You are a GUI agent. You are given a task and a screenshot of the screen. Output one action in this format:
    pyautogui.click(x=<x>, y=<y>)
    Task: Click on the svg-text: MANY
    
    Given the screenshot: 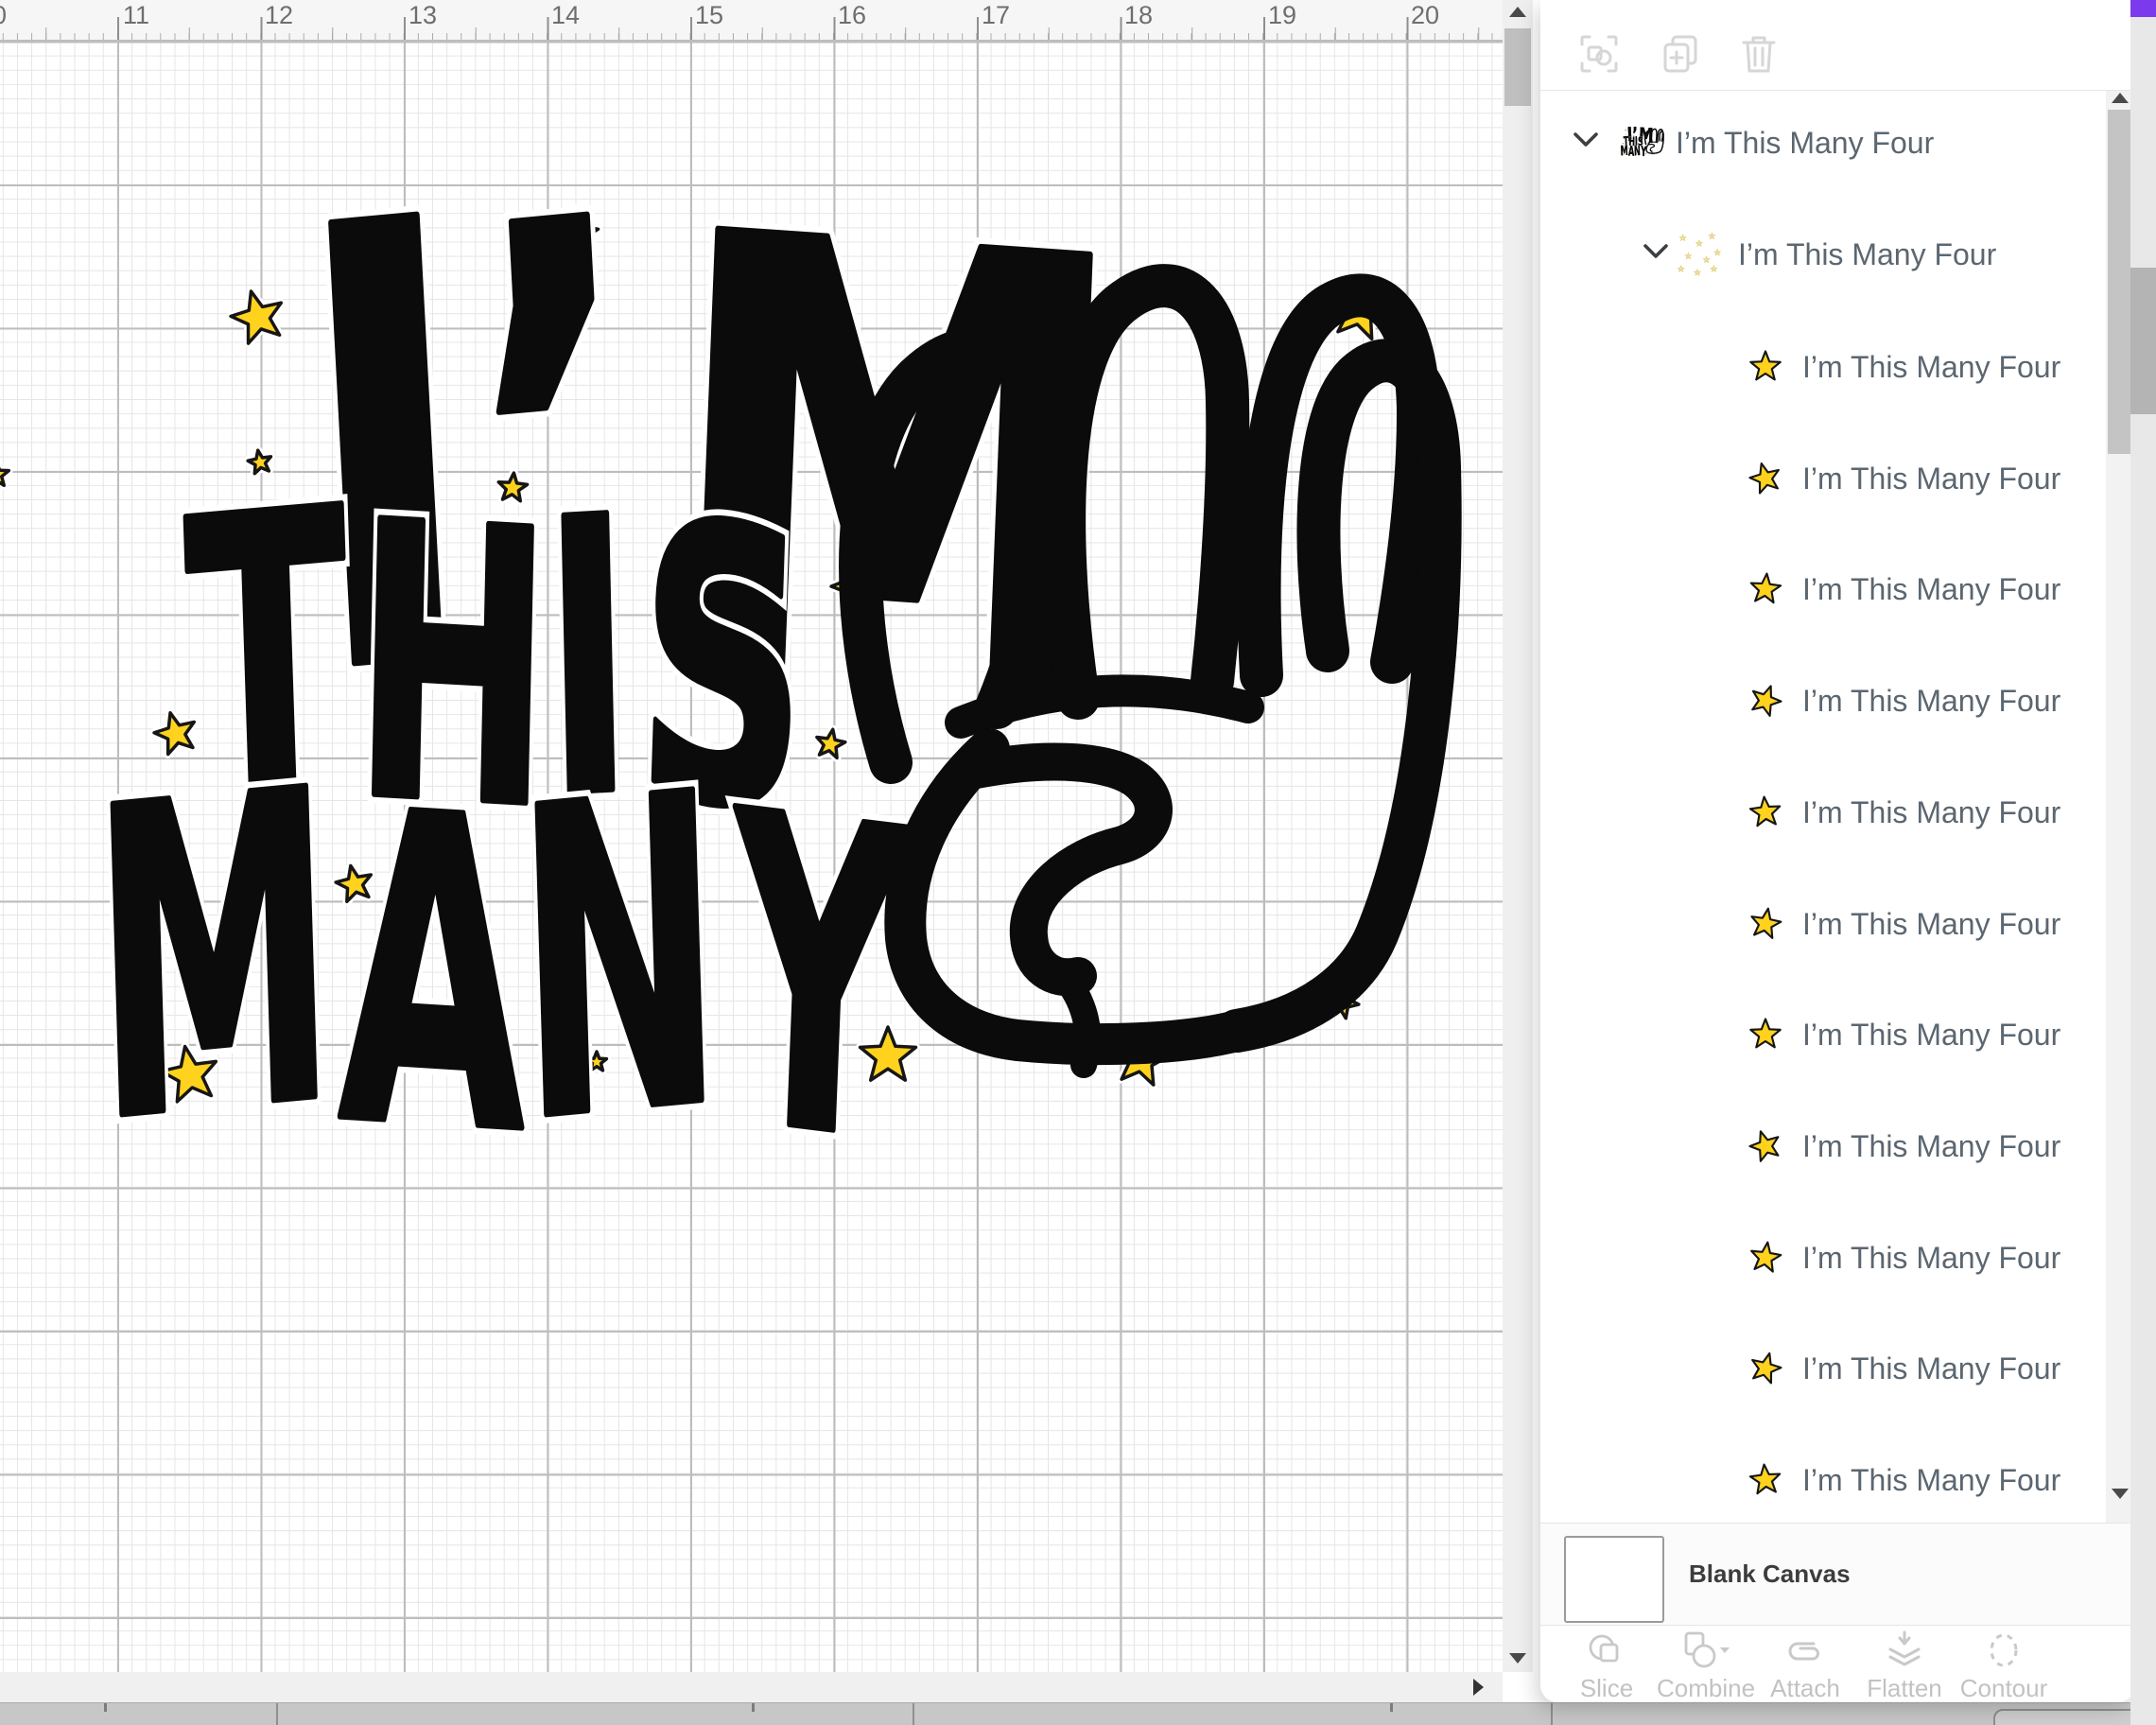 What is the action you would take?
    pyautogui.click(x=503, y=968)
    